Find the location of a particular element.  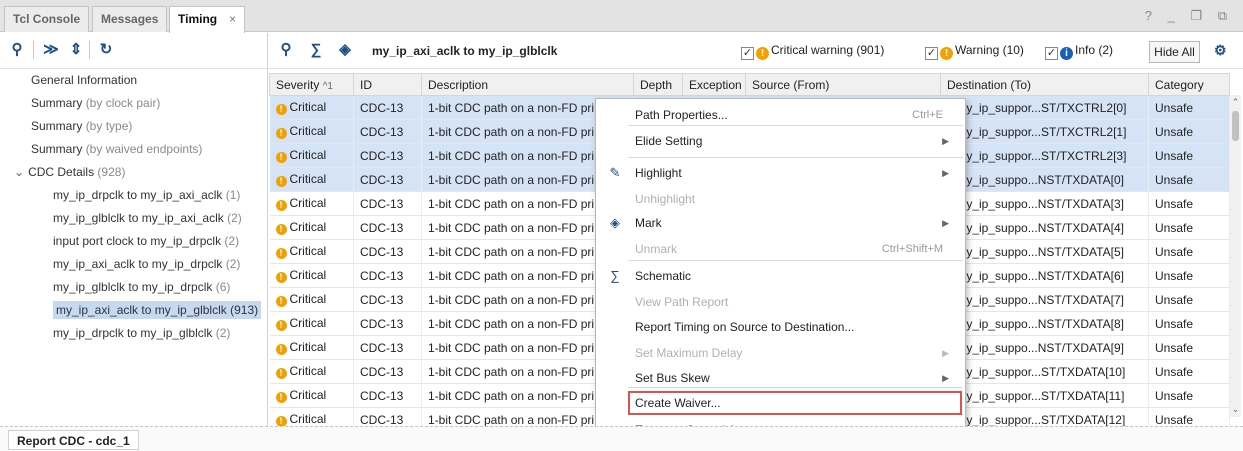

cell-destination: i_my_ip_suppo...NST/TXDATA[4] is located at coordinates (1044, 227).